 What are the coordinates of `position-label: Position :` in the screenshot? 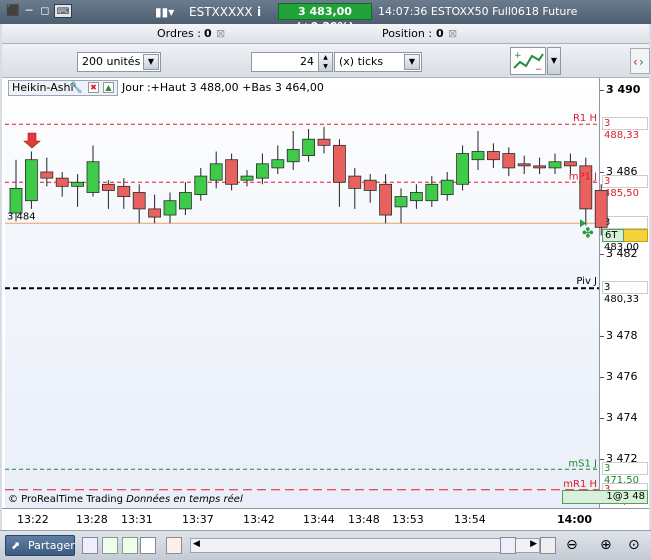 It's located at (407, 33).